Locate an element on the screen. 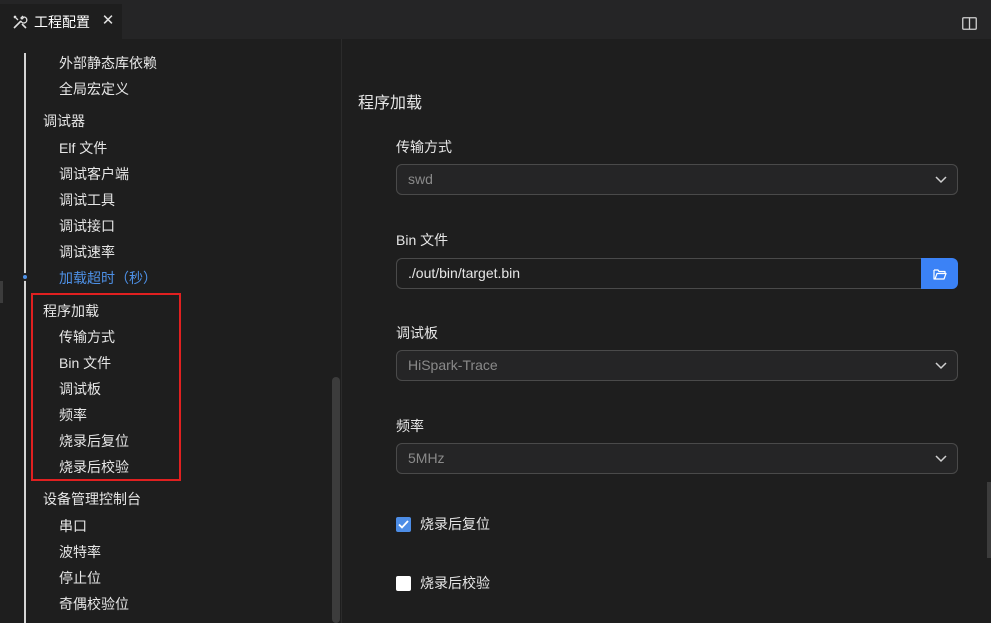  reset-after-burn-checkbox is located at coordinates (403, 524).